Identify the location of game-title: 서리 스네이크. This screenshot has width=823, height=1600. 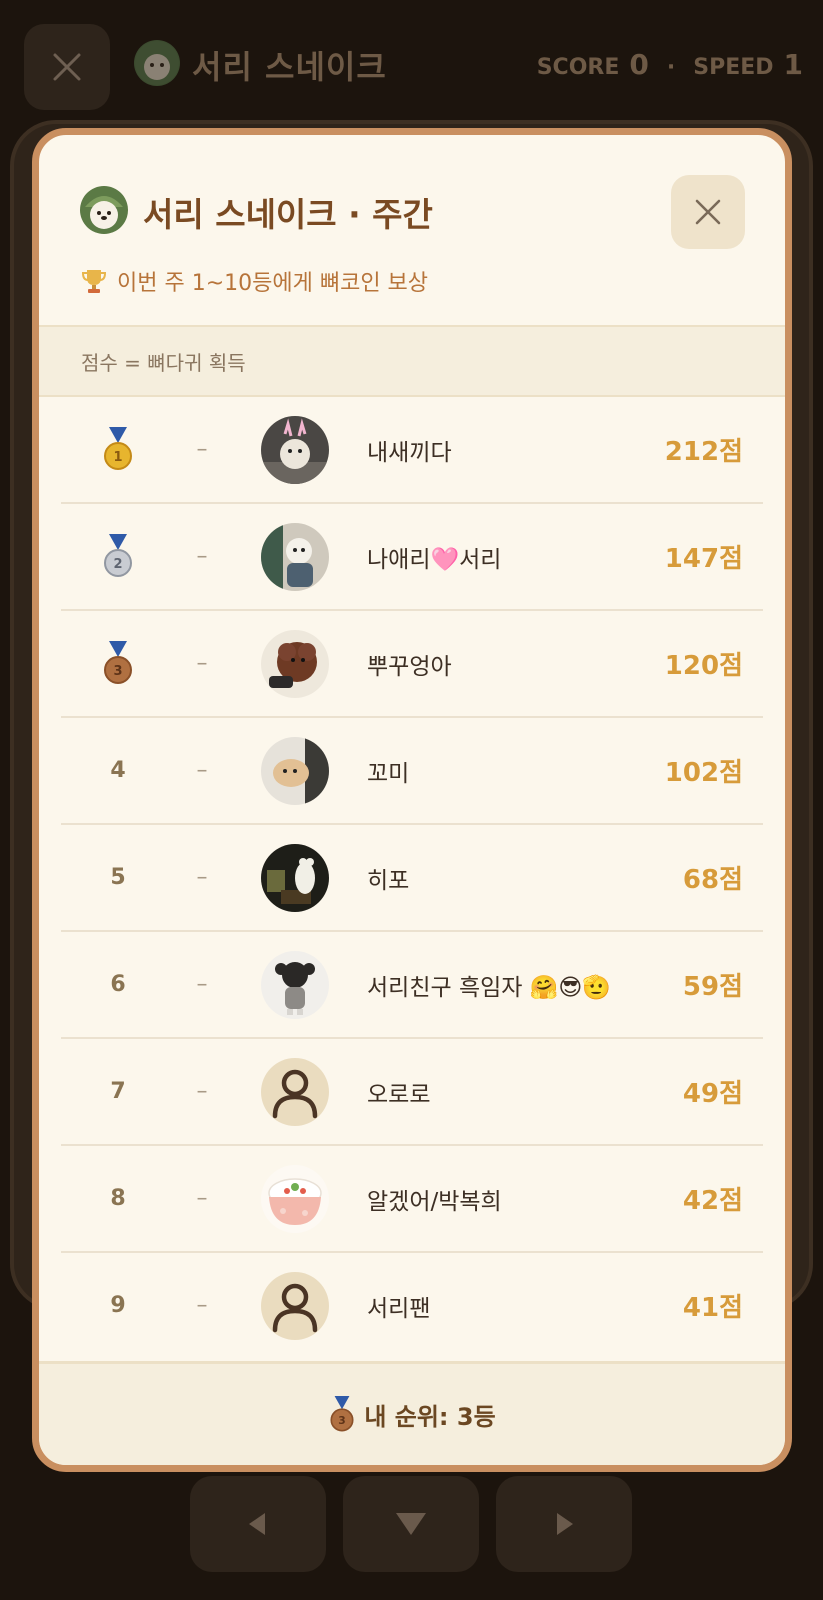
(289, 67).